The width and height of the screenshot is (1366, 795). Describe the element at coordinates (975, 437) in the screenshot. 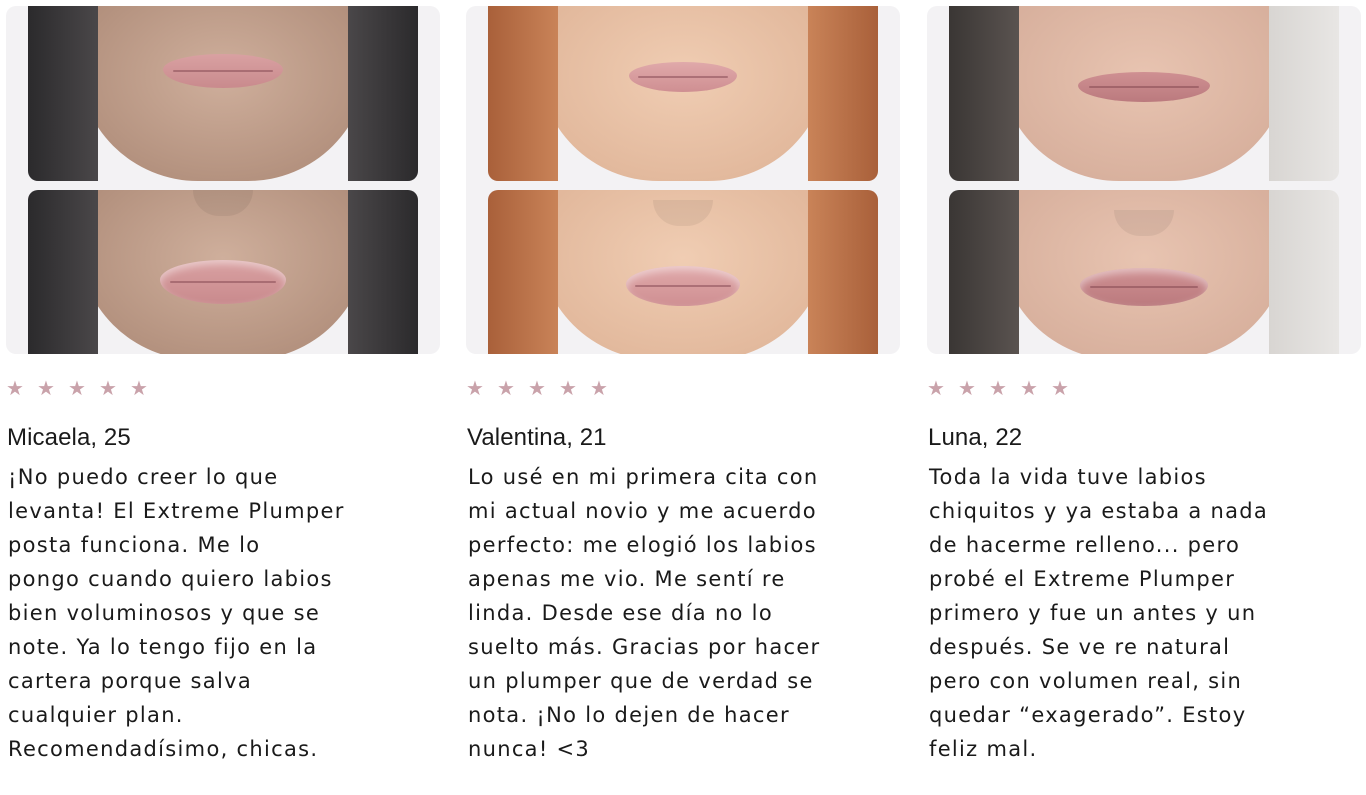

I see `reviewer-name: Luna, 22` at that location.